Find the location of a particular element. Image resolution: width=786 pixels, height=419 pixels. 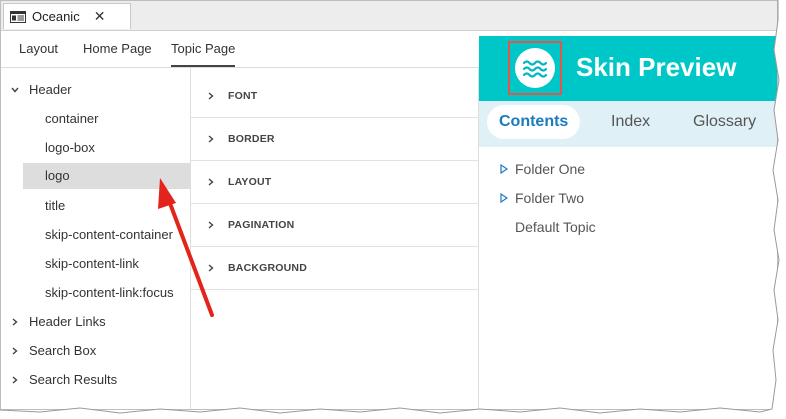

logo is located at coordinates (535, 68).